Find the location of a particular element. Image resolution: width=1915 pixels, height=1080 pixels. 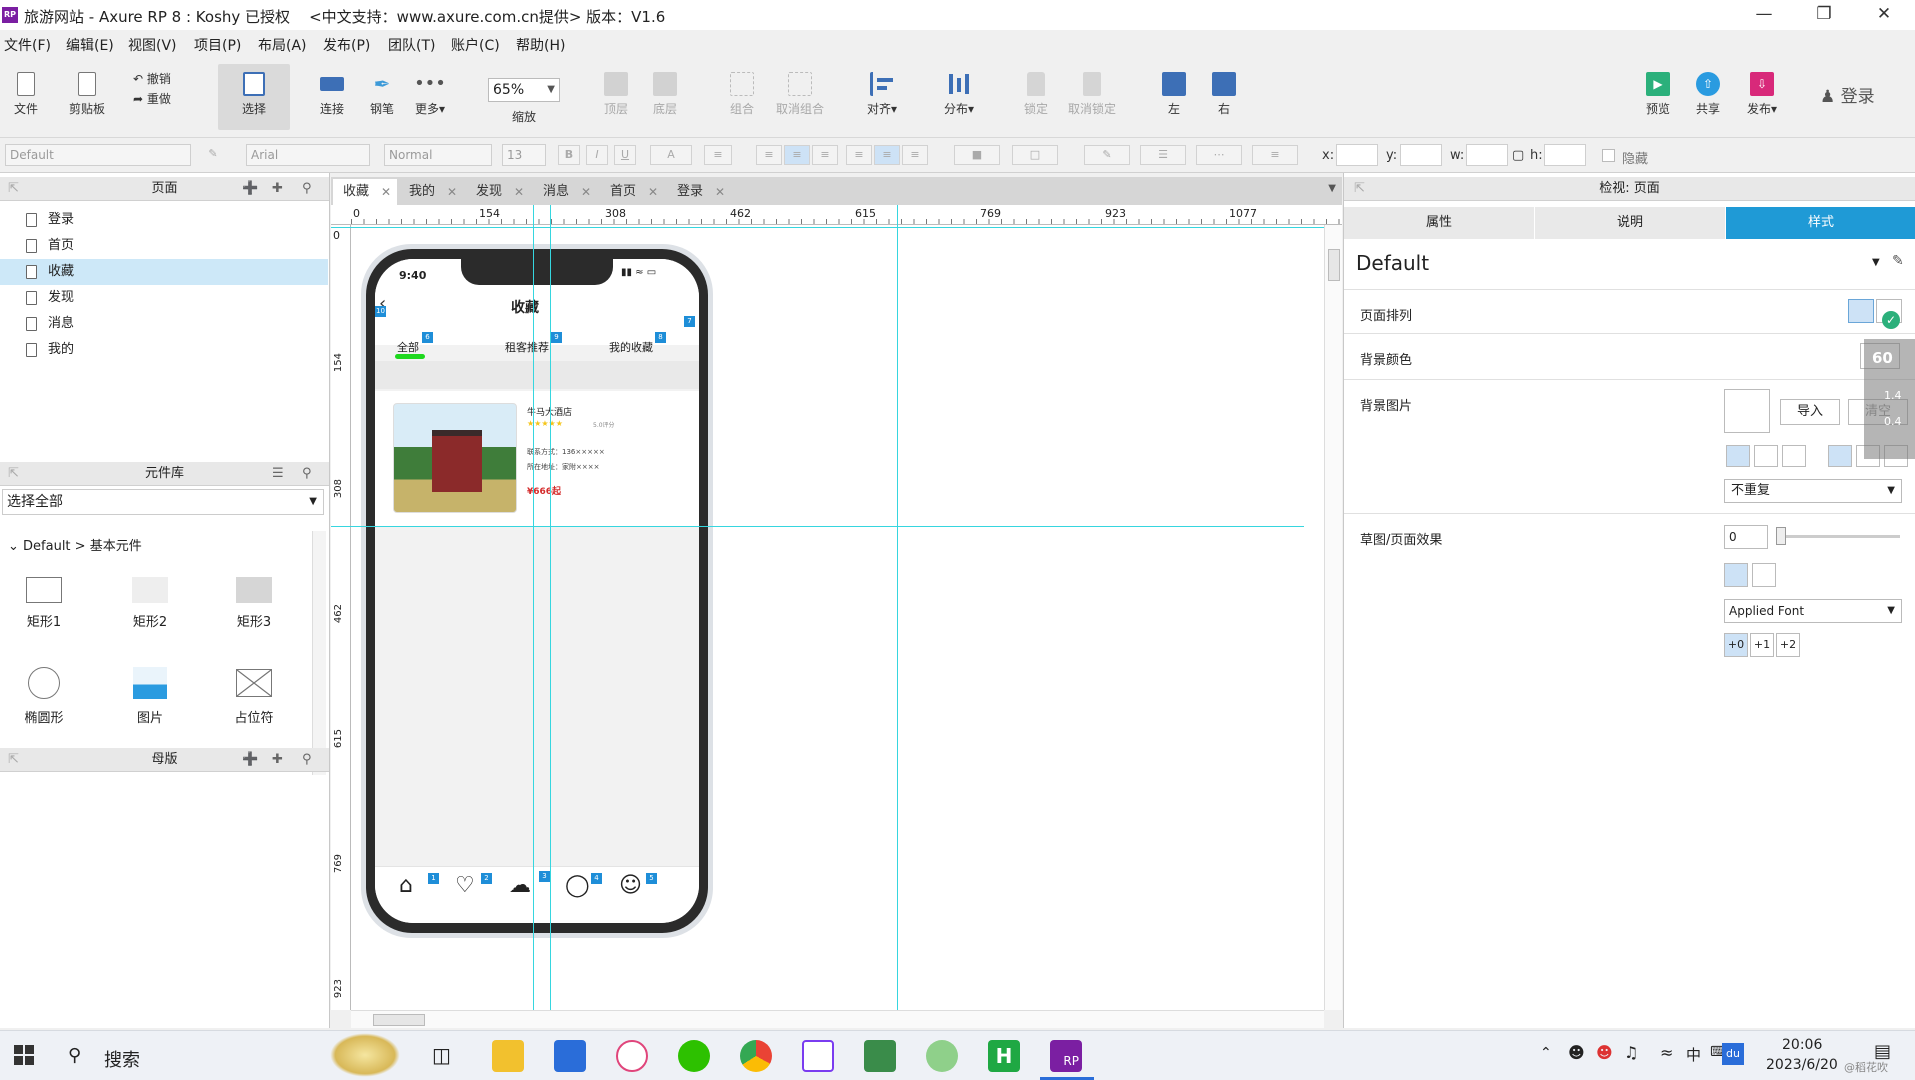

clipboard-button: 剪贴板 is located at coordinates (87, 94).